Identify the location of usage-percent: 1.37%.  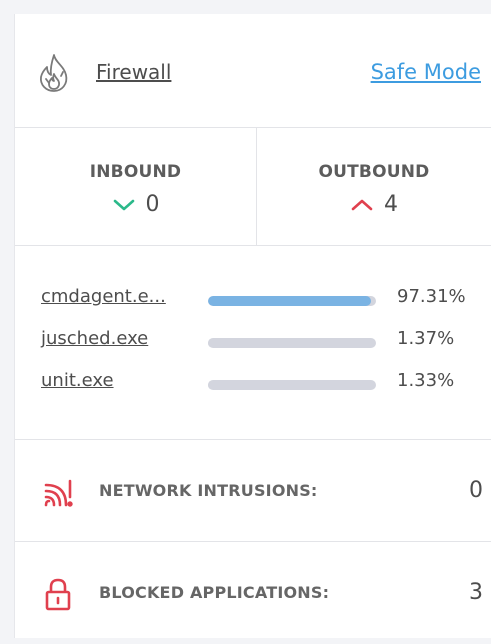
(426, 338).